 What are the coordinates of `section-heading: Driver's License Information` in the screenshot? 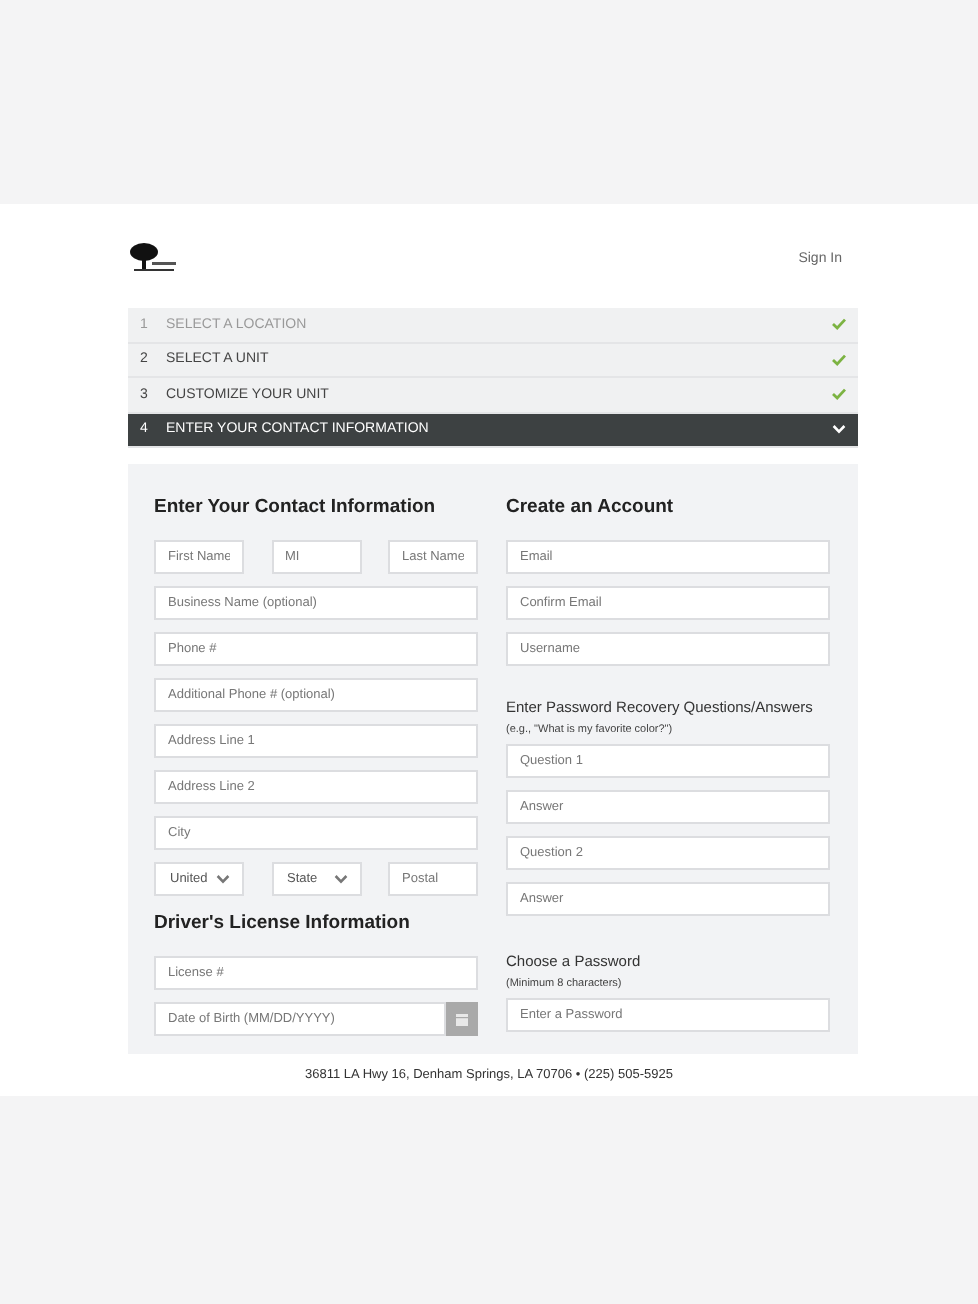 It's located at (283, 924).